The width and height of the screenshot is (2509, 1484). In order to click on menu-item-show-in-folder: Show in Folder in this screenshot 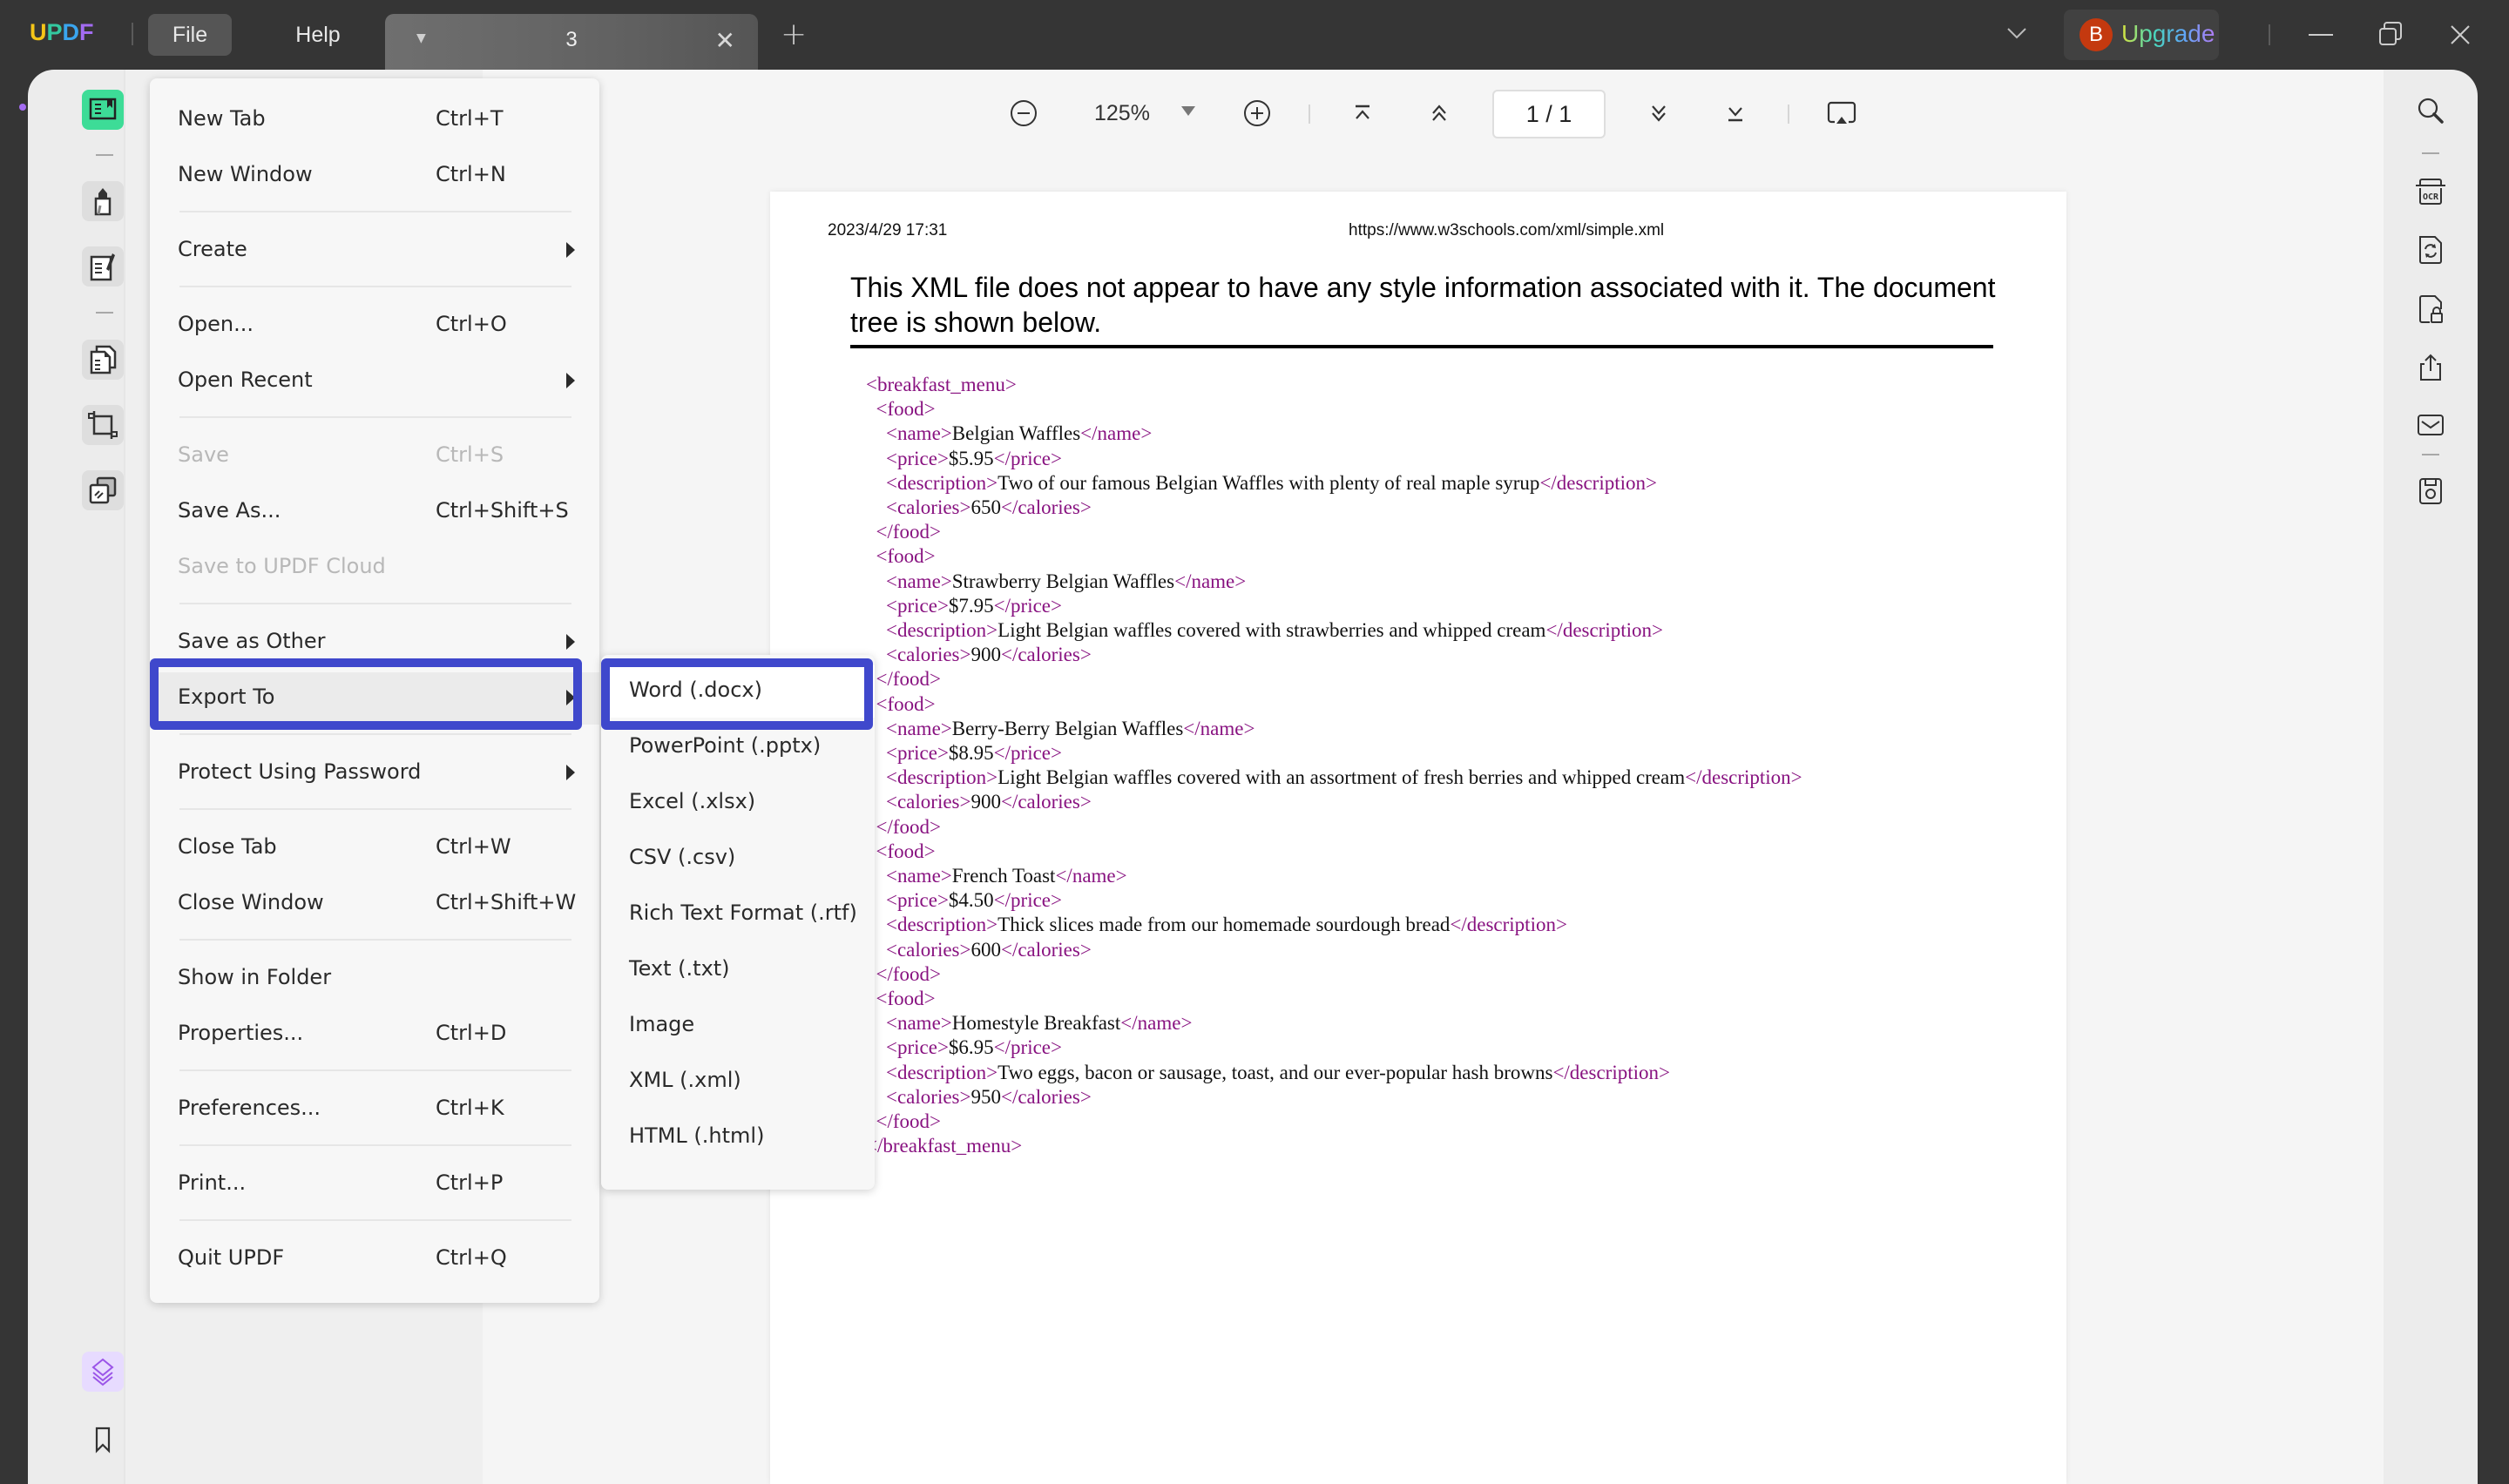, I will do `click(374, 979)`.